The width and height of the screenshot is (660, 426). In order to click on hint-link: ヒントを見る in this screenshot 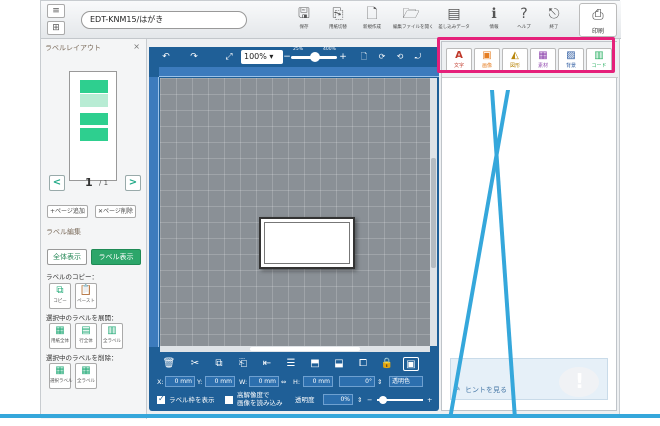, I will do `click(486, 390)`.